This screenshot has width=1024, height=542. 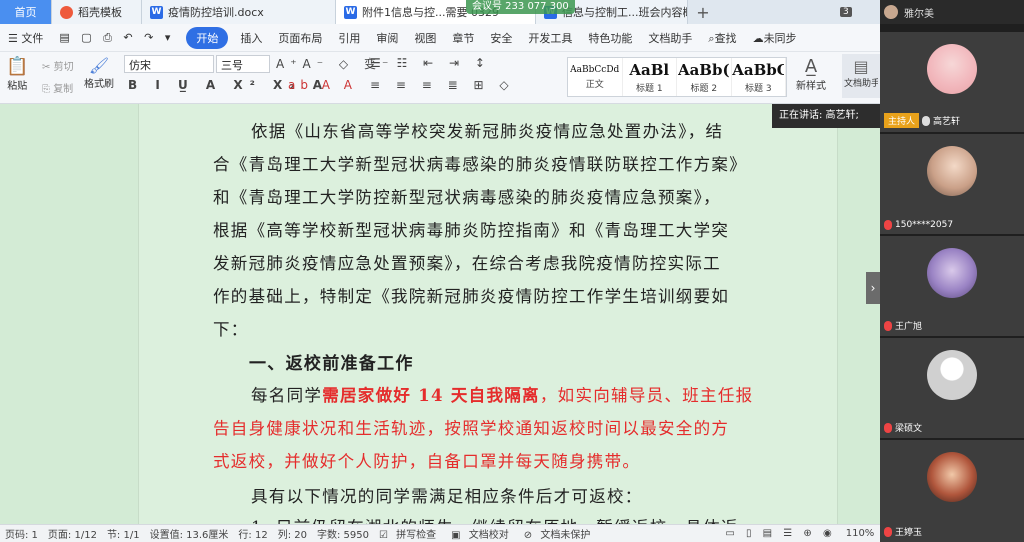 I want to click on format-painter-label: 格式刷, so click(x=99, y=84).